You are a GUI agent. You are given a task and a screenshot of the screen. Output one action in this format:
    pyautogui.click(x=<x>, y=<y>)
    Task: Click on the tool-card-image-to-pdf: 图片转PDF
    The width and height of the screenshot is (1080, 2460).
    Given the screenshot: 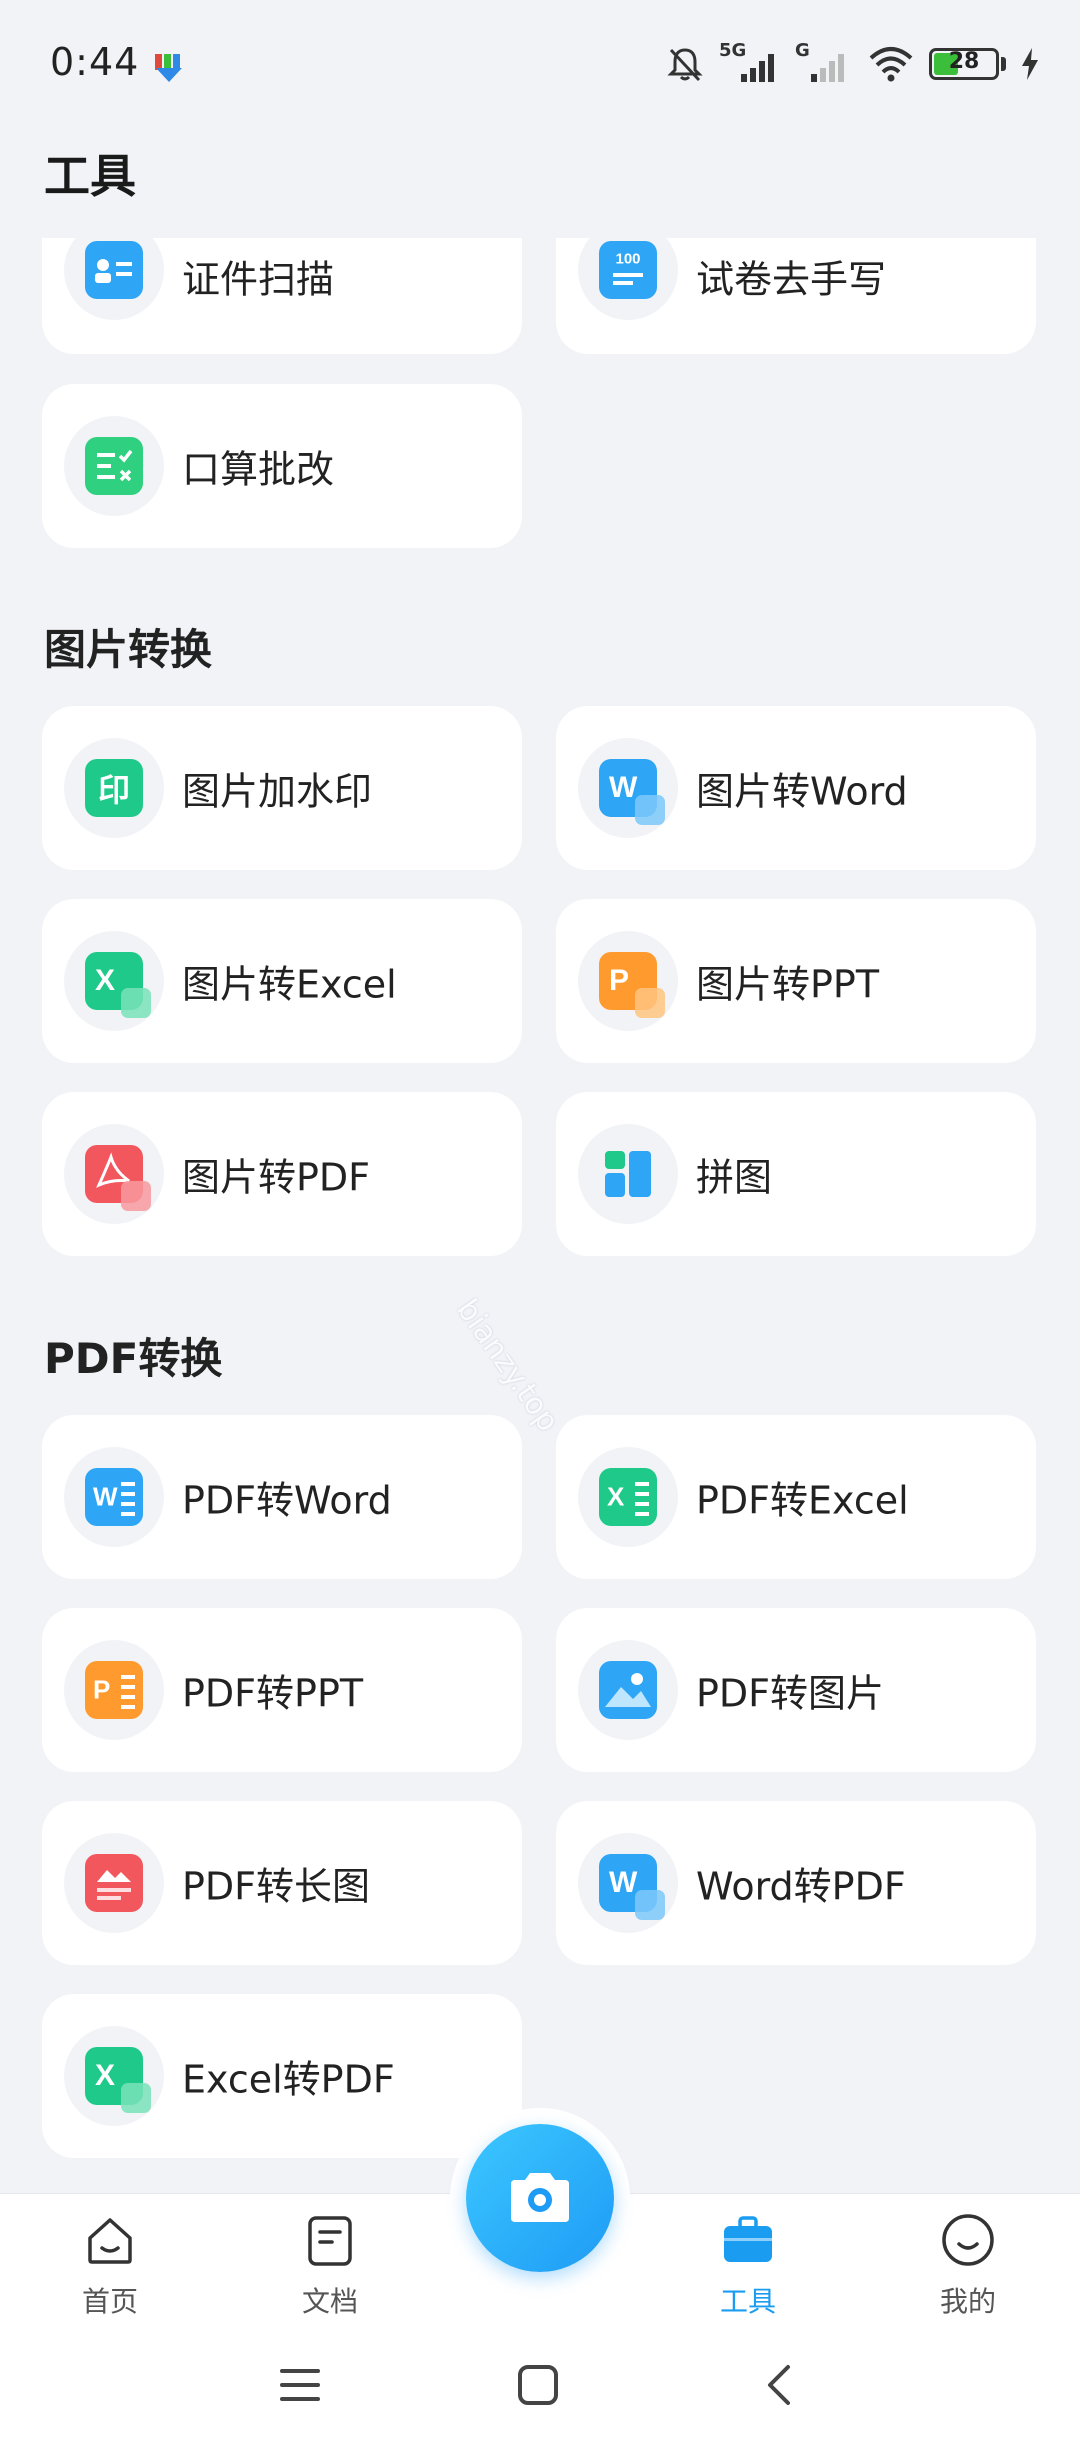 What is the action you would take?
    pyautogui.click(x=282, y=1174)
    